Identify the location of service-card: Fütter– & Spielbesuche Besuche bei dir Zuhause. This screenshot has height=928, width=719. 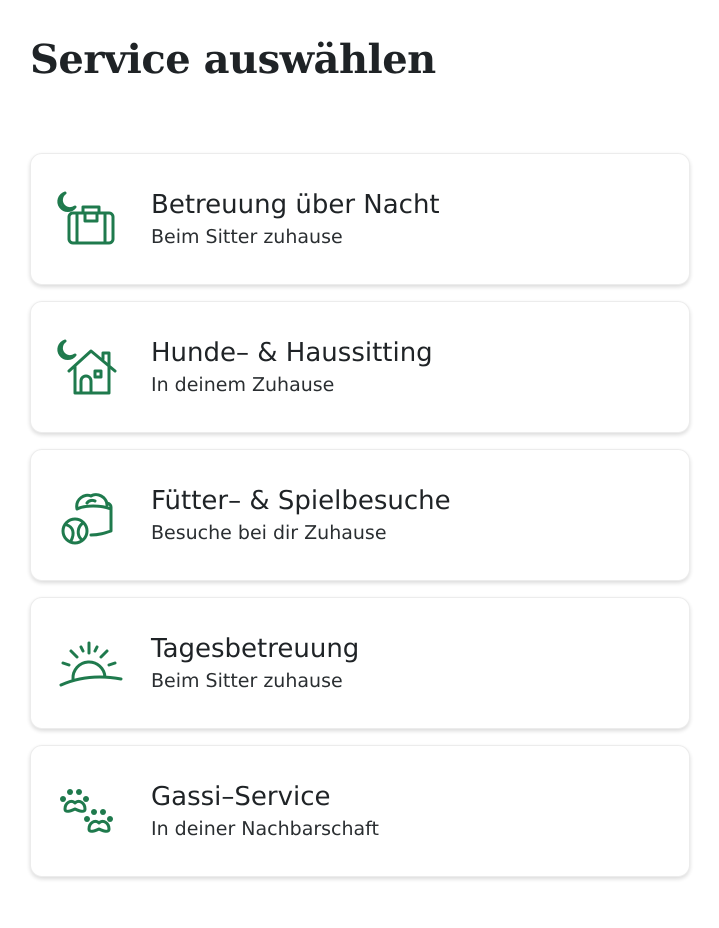
(360, 515).